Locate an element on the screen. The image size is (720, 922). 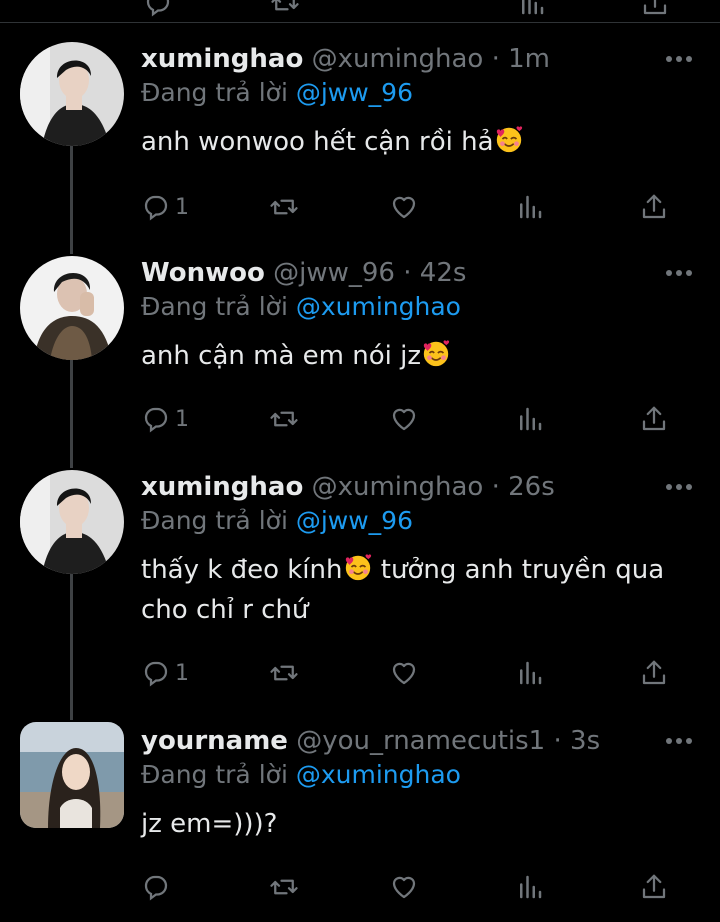
timestamp: 3s is located at coordinates (585, 741).